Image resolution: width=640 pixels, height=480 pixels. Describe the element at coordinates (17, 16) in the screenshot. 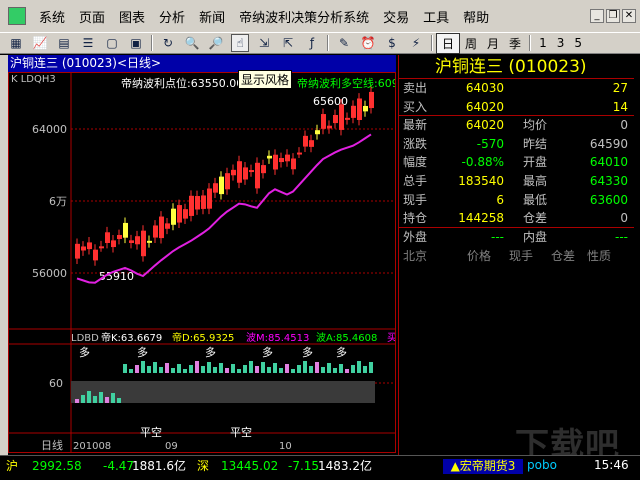

I see `app-icon` at that location.